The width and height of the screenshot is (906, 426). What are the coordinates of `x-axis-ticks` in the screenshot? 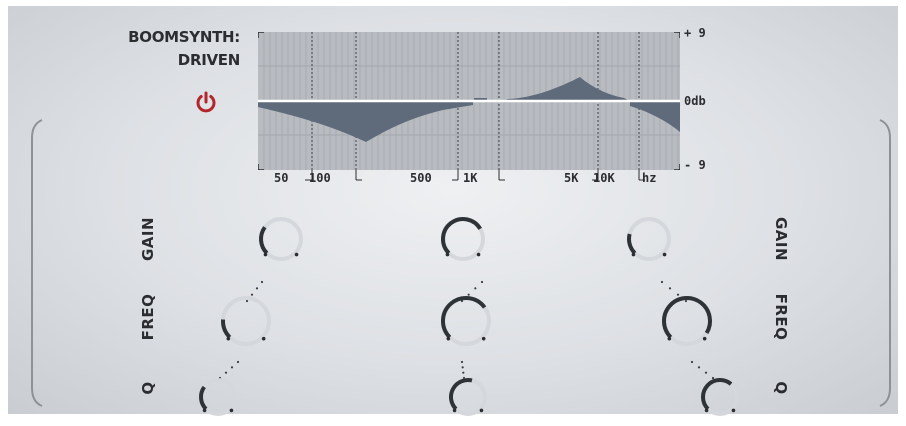 It's located at (475, 175).